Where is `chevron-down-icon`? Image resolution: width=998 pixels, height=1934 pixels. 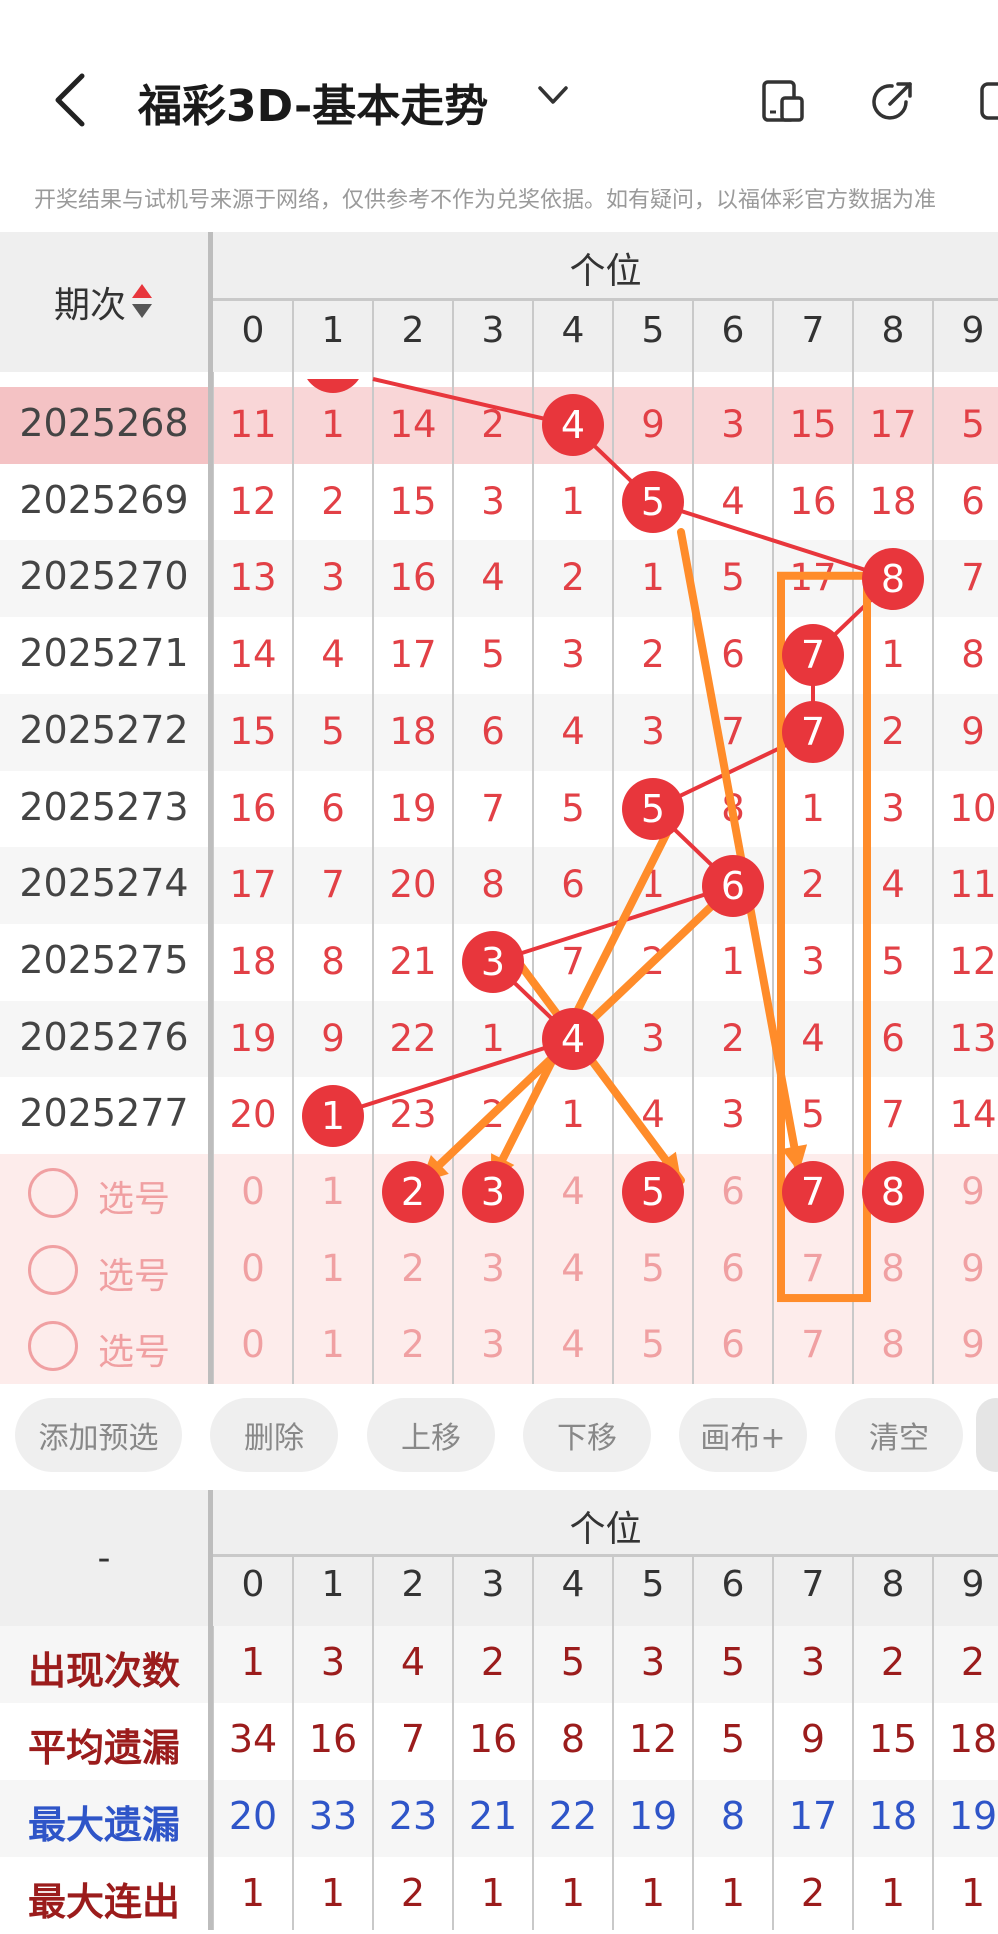
chevron-down-icon is located at coordinates (553, 96).